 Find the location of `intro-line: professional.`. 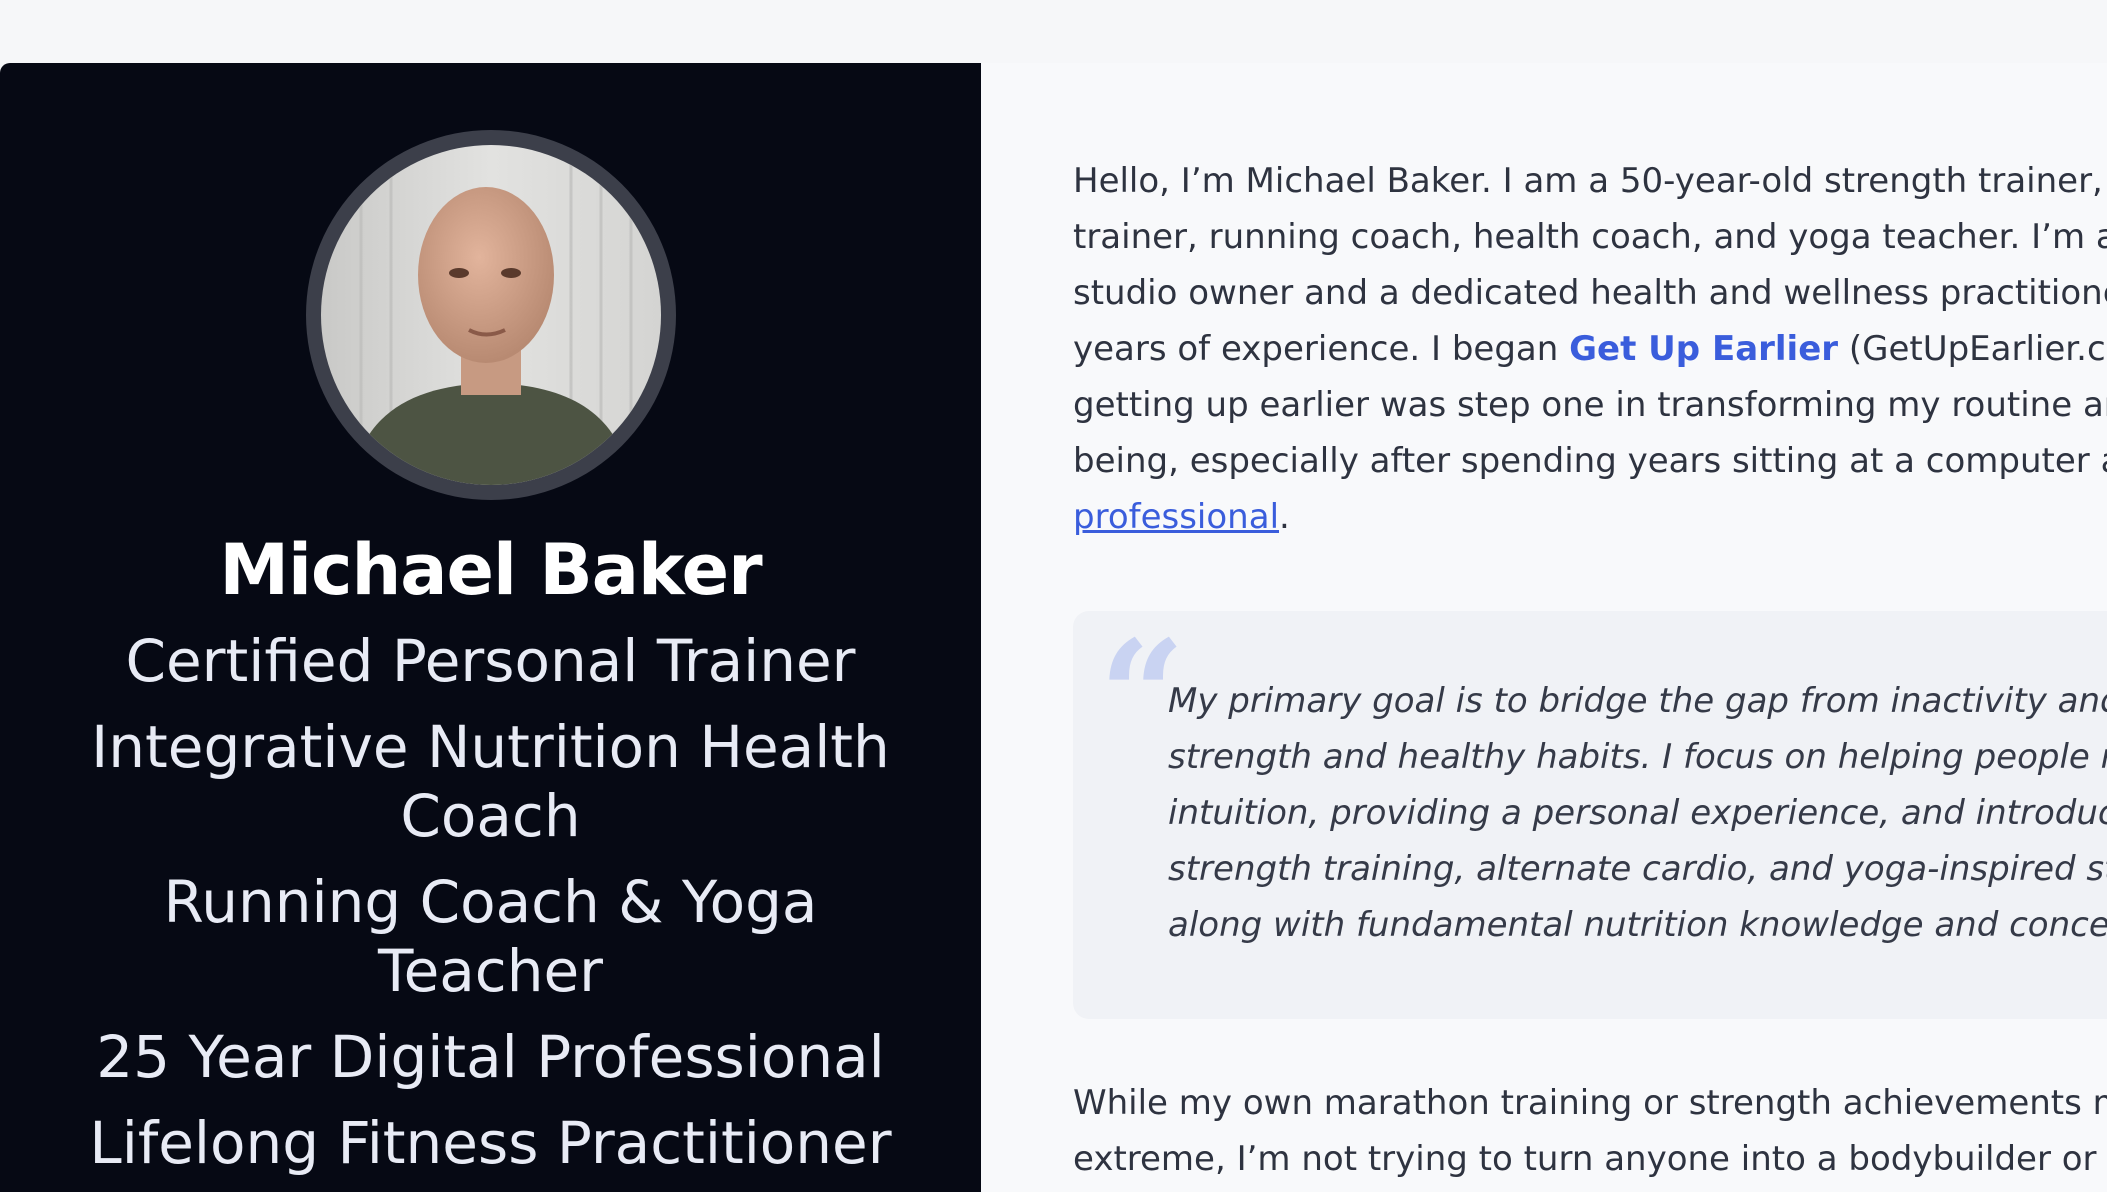

intro-line: professional. is located at coordinates (1590, 517).